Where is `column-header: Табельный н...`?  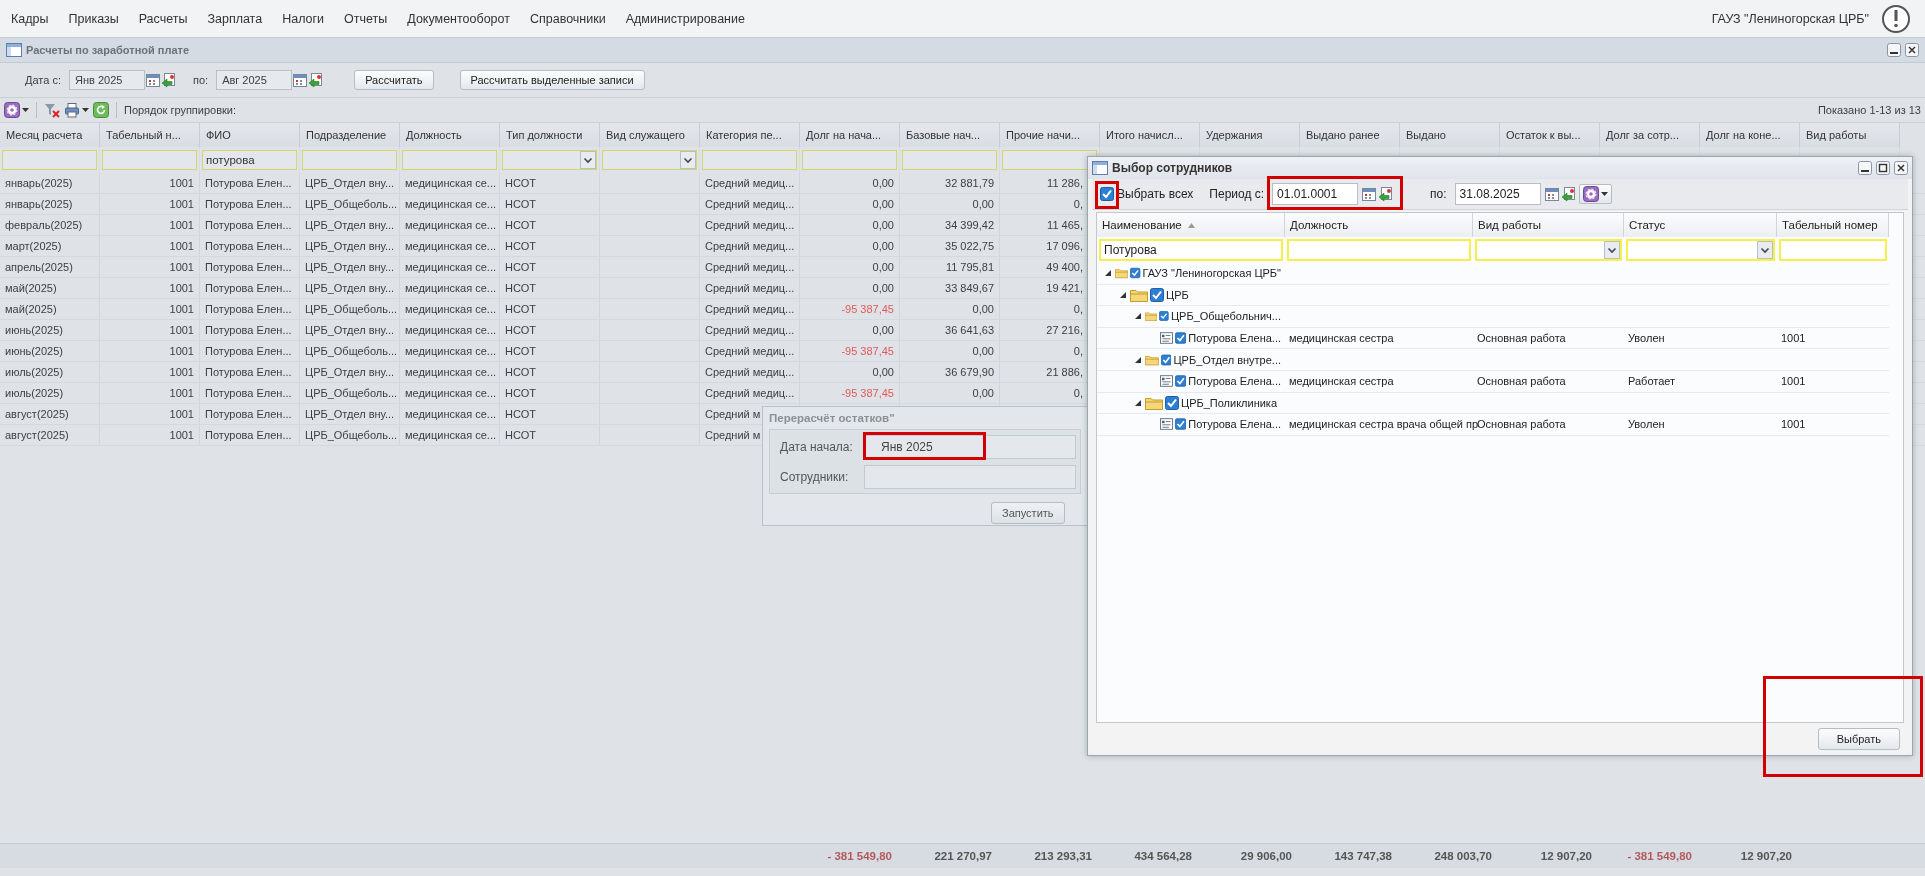
column-header: Табельный н... is located at coordinates (150, 135).